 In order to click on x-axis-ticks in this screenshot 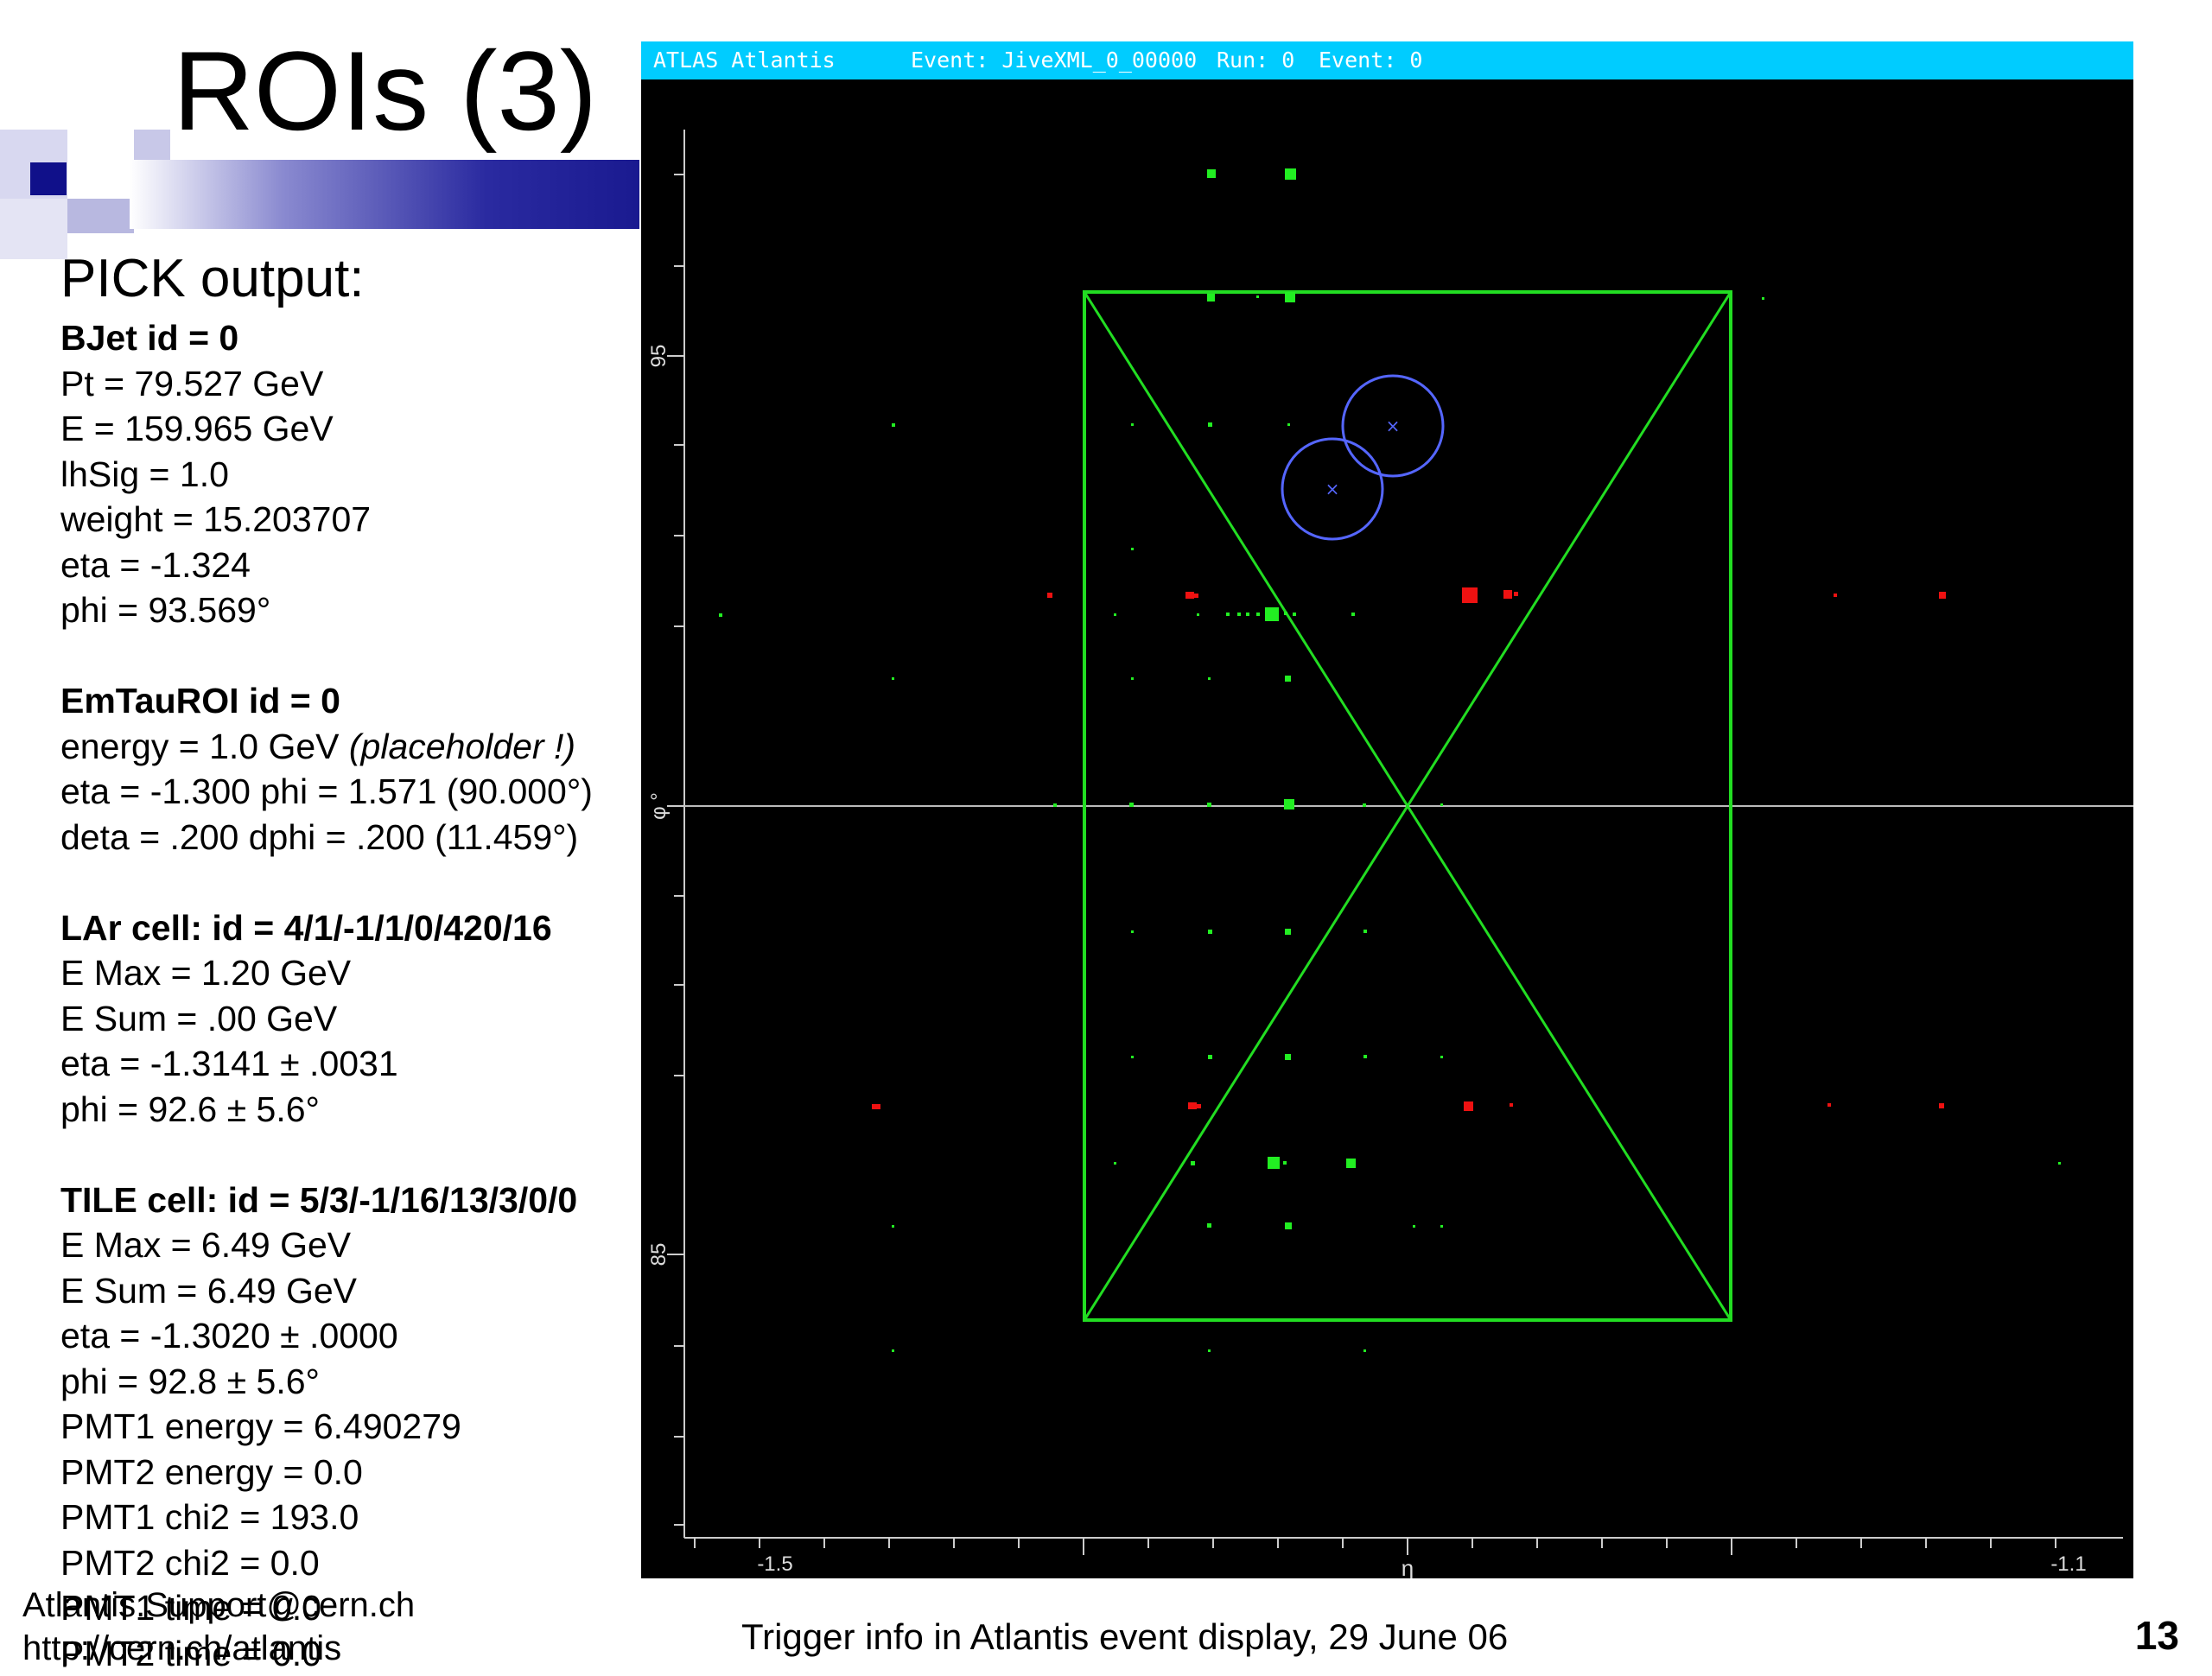, I will do `click(1375, 1546)`.